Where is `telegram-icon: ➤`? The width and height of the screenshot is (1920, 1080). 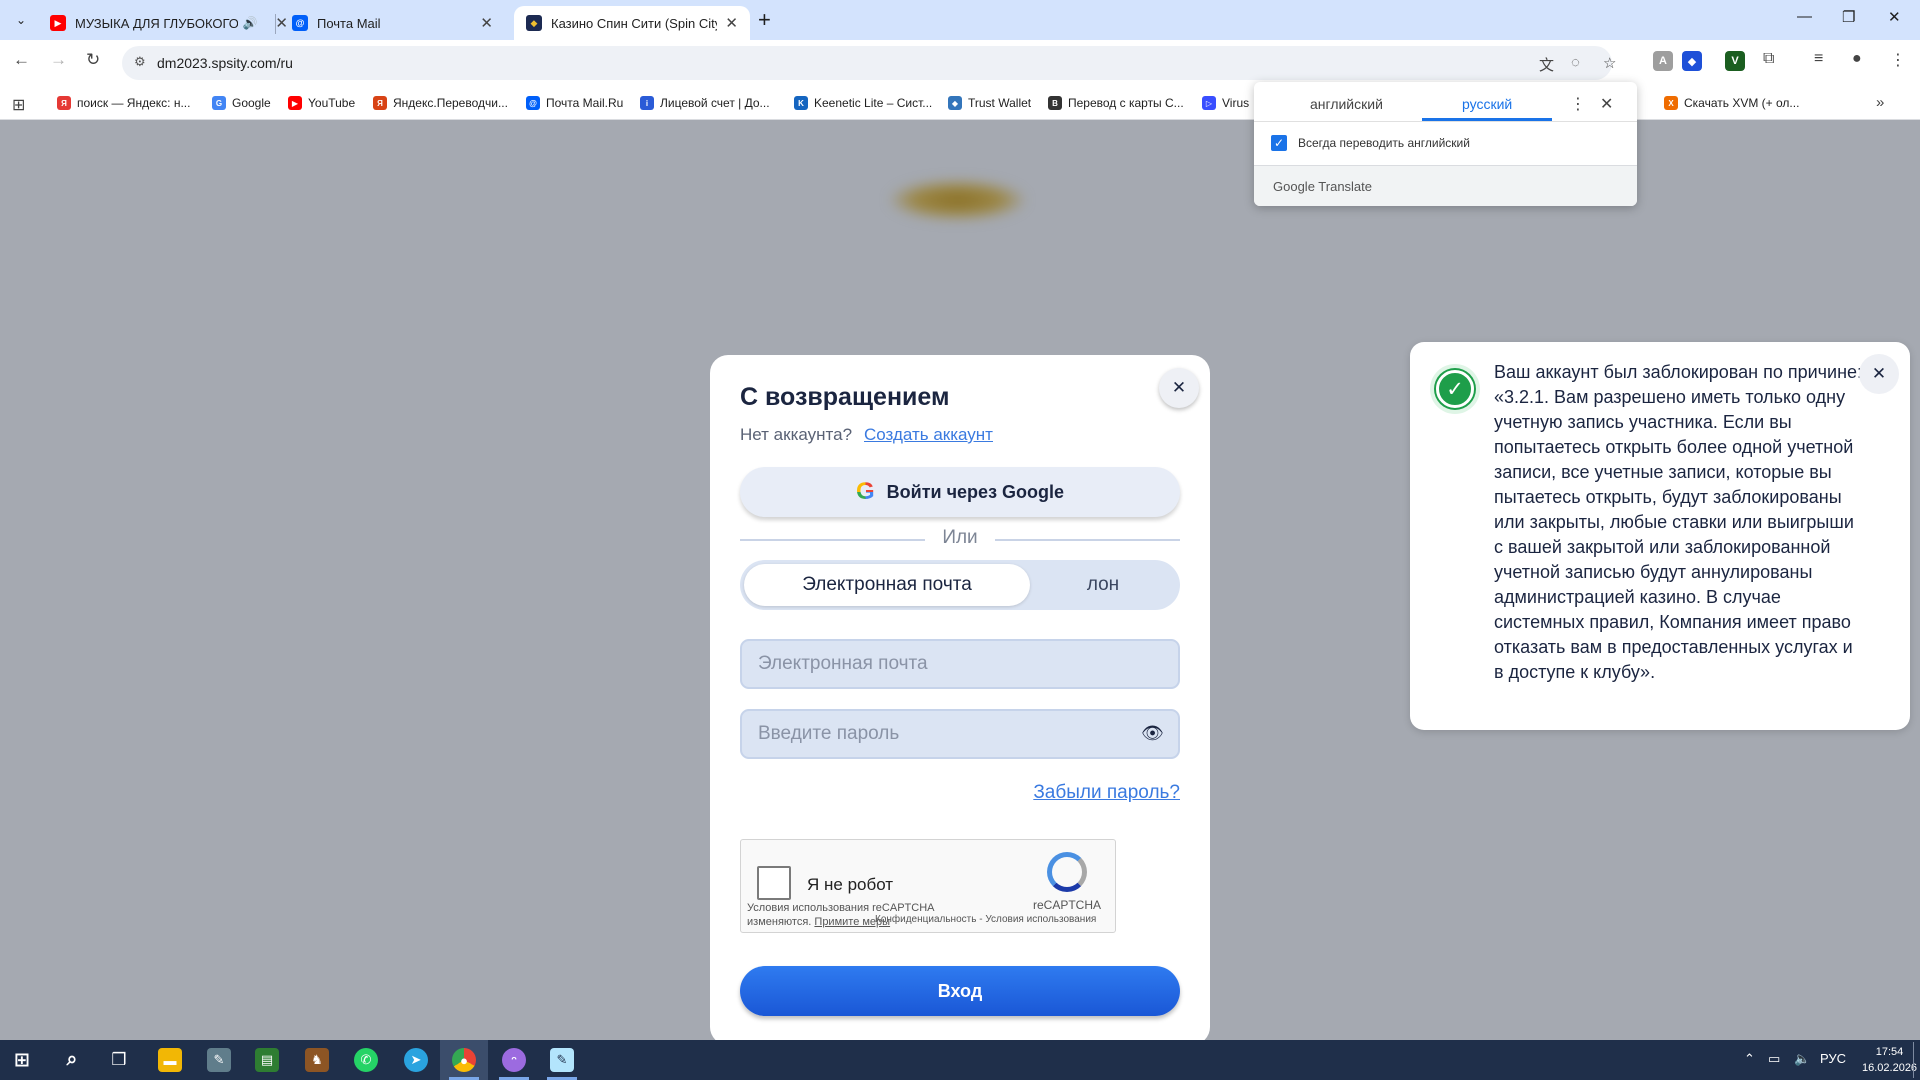 telegram-icon: ➤ is located at coordinates (416, 1060).